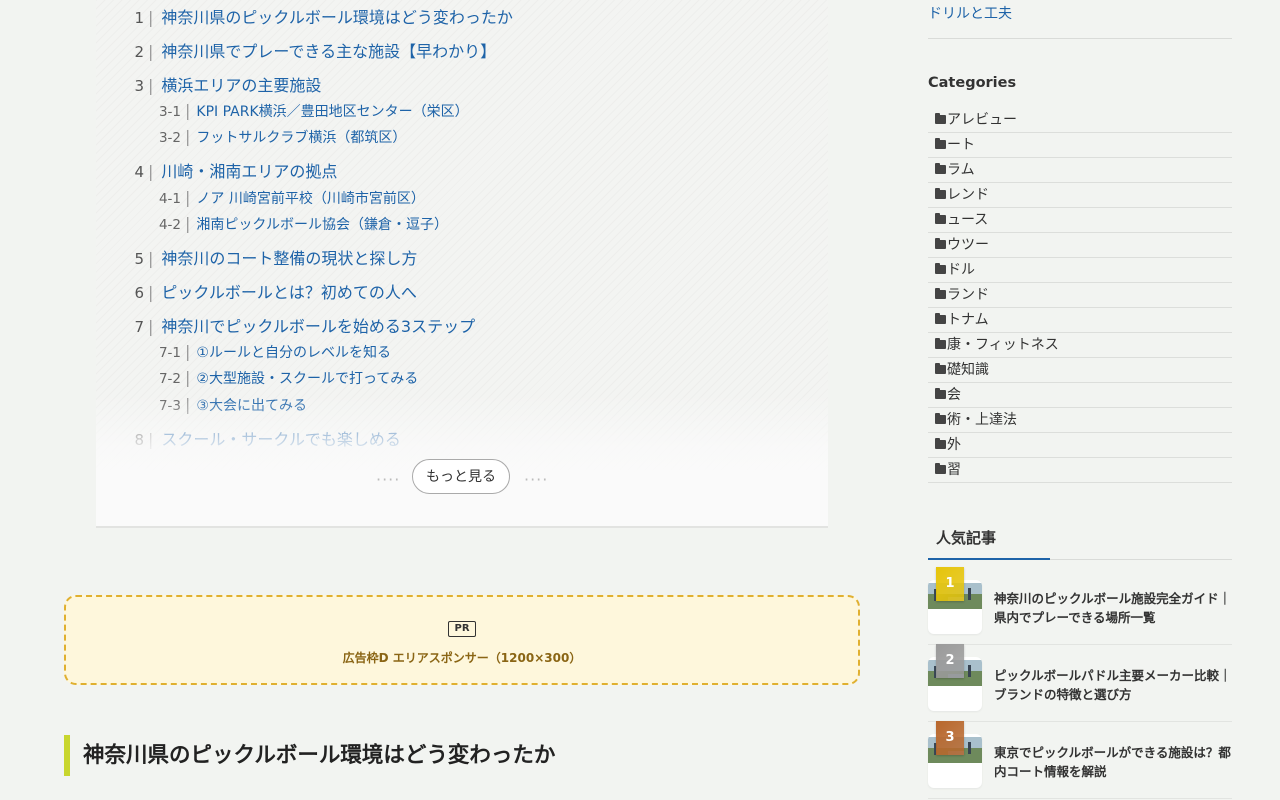 Image resolution: width=1280 pixels, height=800 pixels. I want to click on category-item: ュース, so click(1080, 220).